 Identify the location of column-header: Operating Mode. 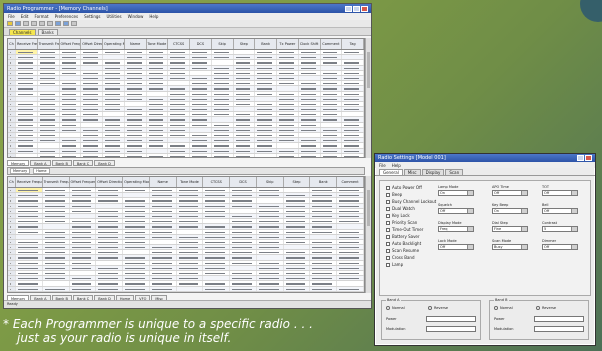
(136, 182).